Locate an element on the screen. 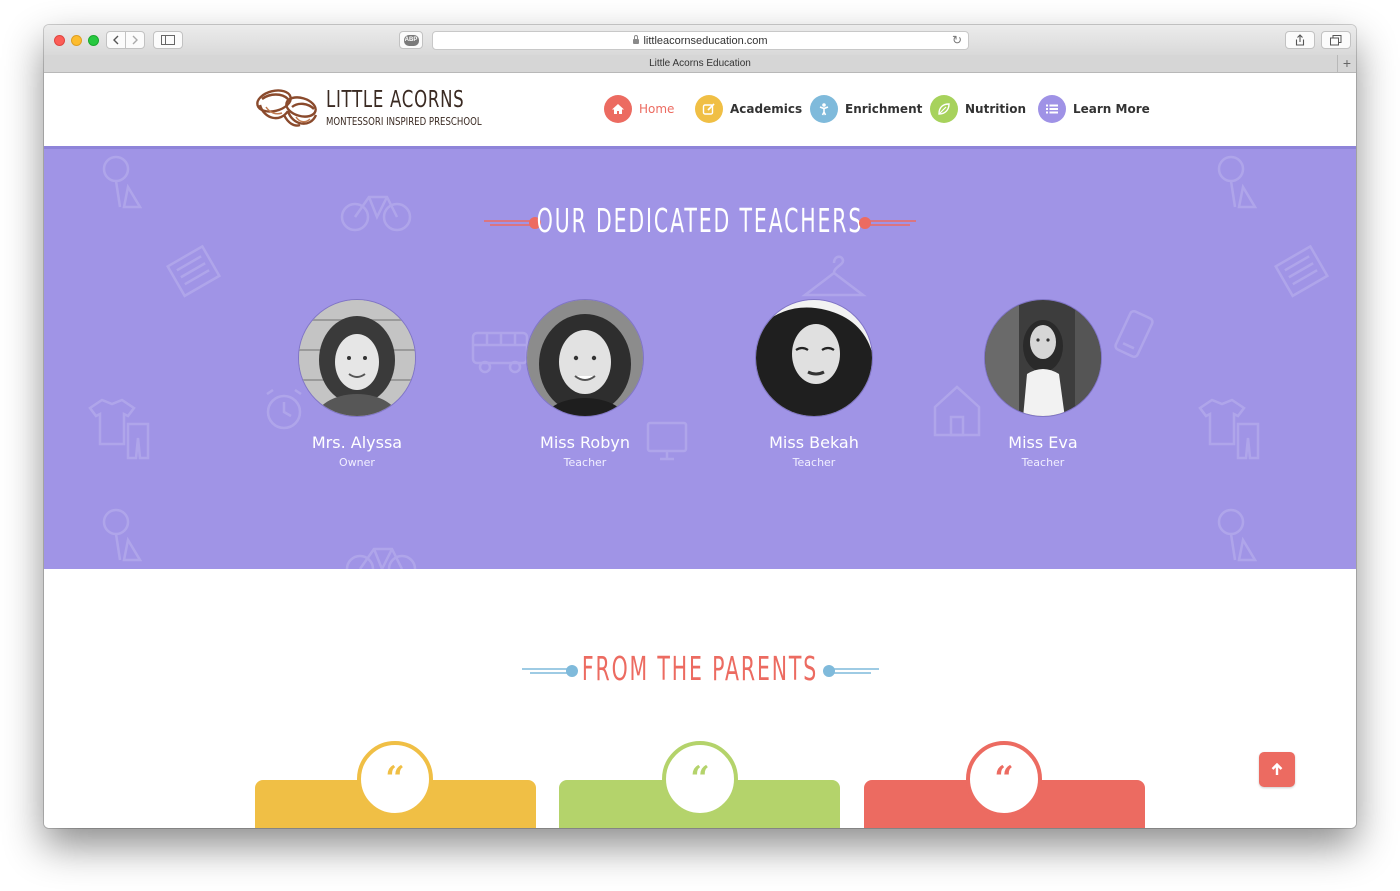  logo-title: LITTLE ACORNS is located at coordinates (395, 100).